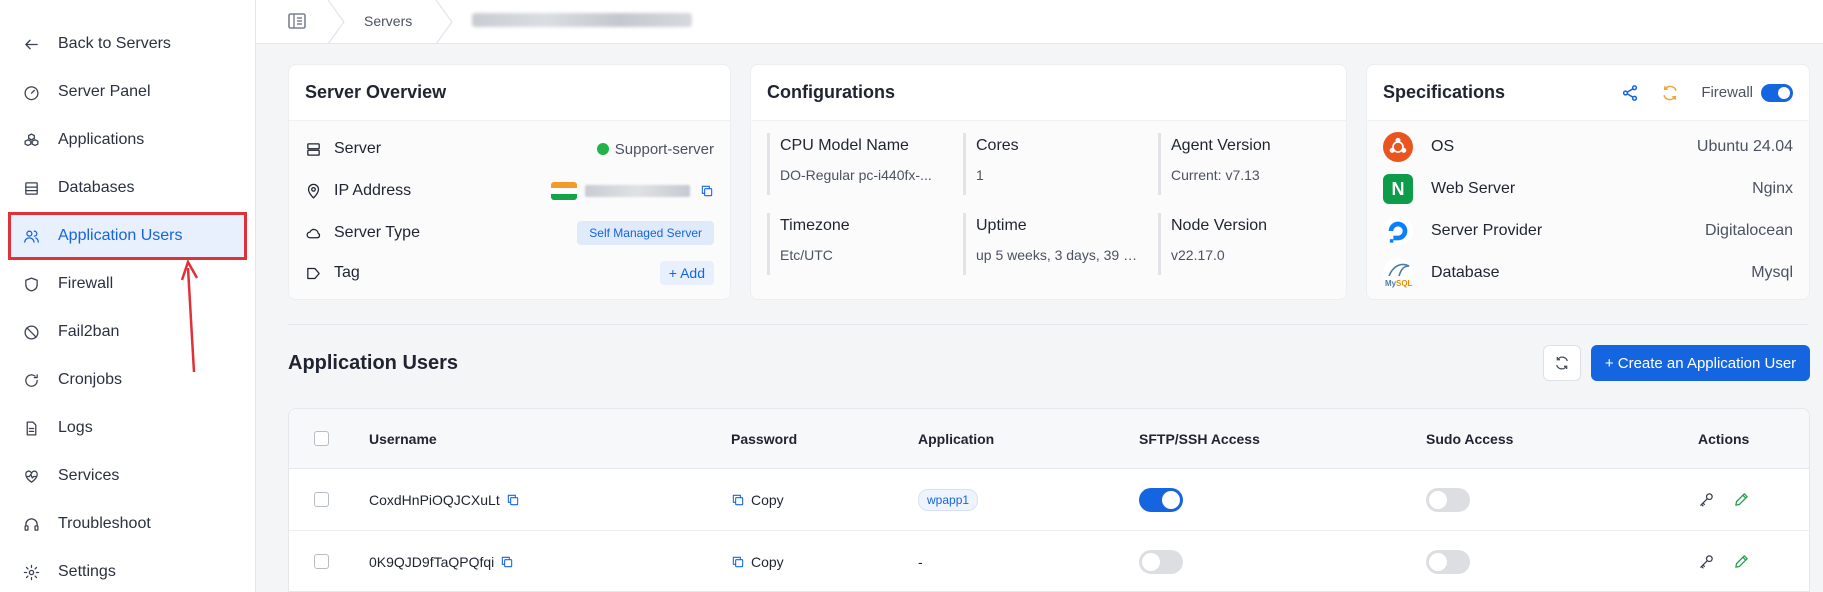 This screenshot has height=592, width=1823. I want to click on firewall-label: Firewall, so click(1727, 92).